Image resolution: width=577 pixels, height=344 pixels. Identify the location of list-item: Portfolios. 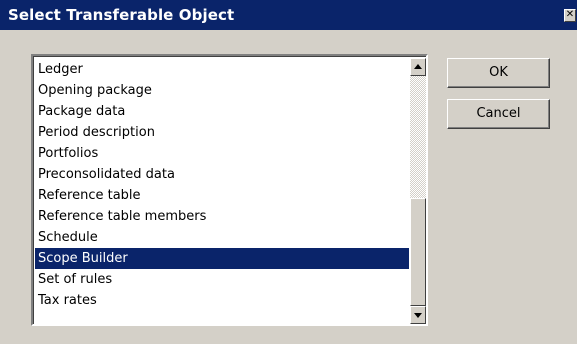
(222, 153).